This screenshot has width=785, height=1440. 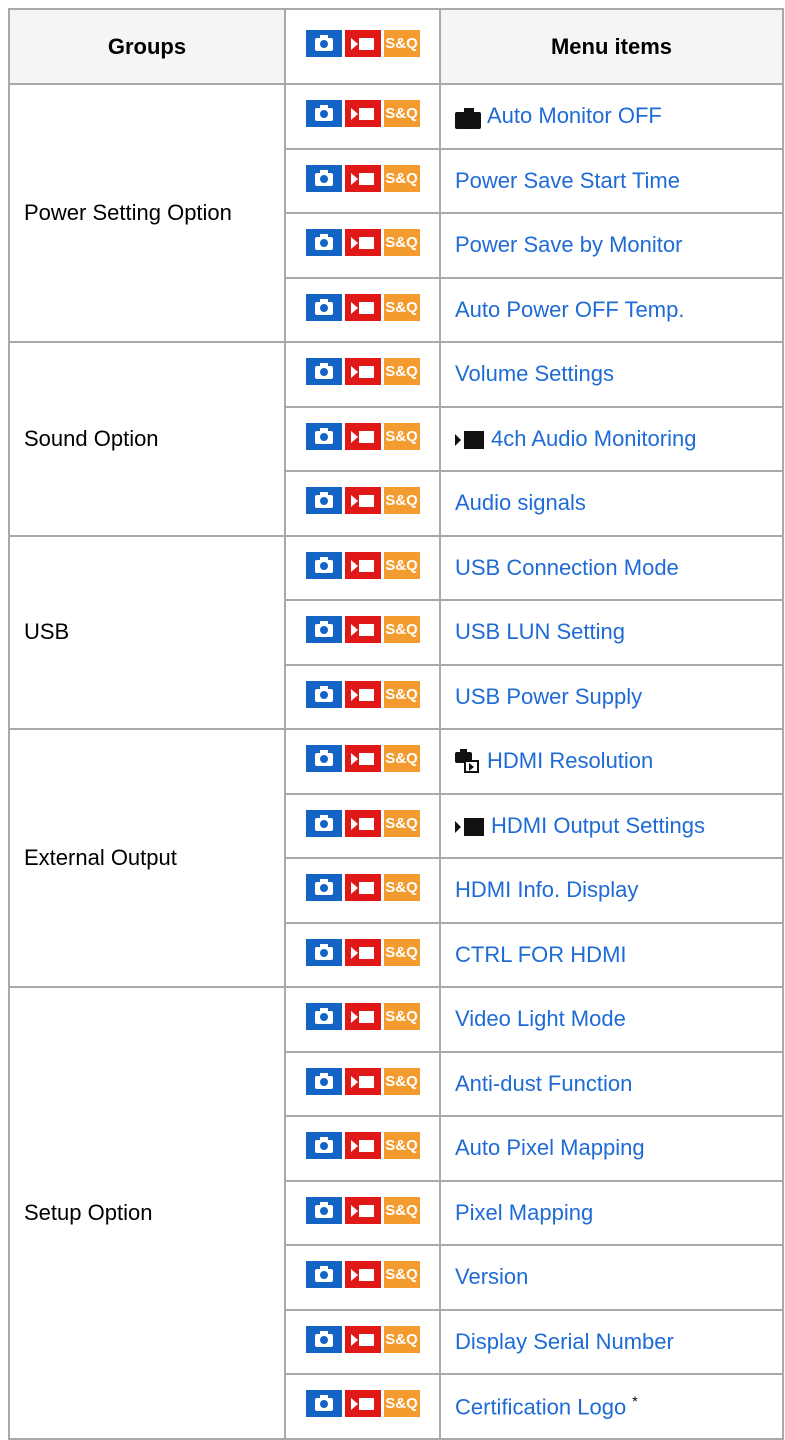 I want to click on menu-item-link-usb-lun-setting: USB LUN Setting, so click(x=540, y=631).